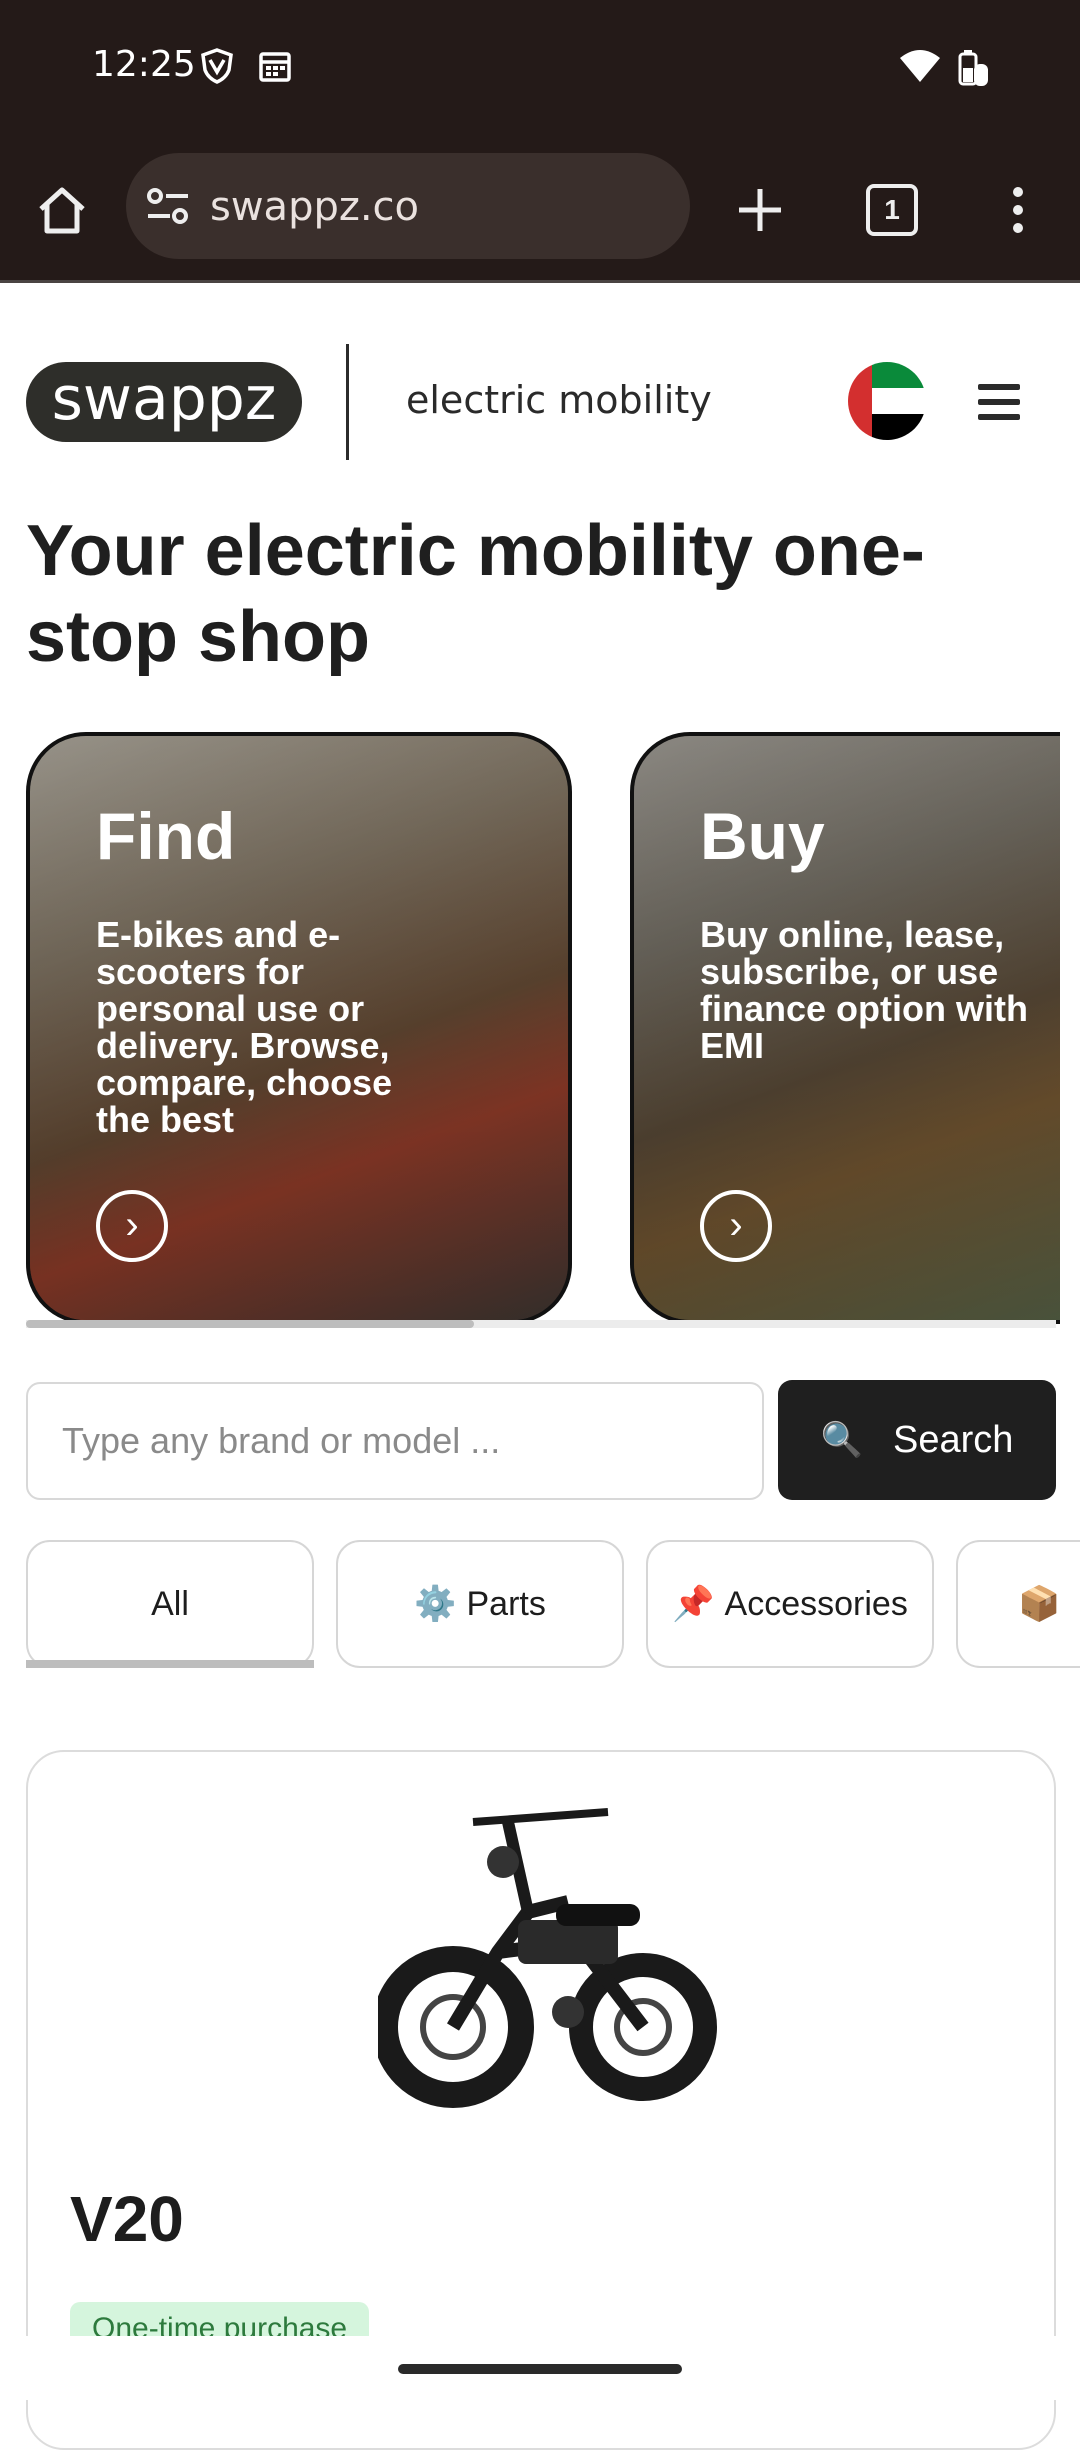 The height and width of the screenshot is (2450, 1080). What do you see at coordinates (217, 66) in the screenshot?
I see `shield-icon` at bounding box center [217, 66].